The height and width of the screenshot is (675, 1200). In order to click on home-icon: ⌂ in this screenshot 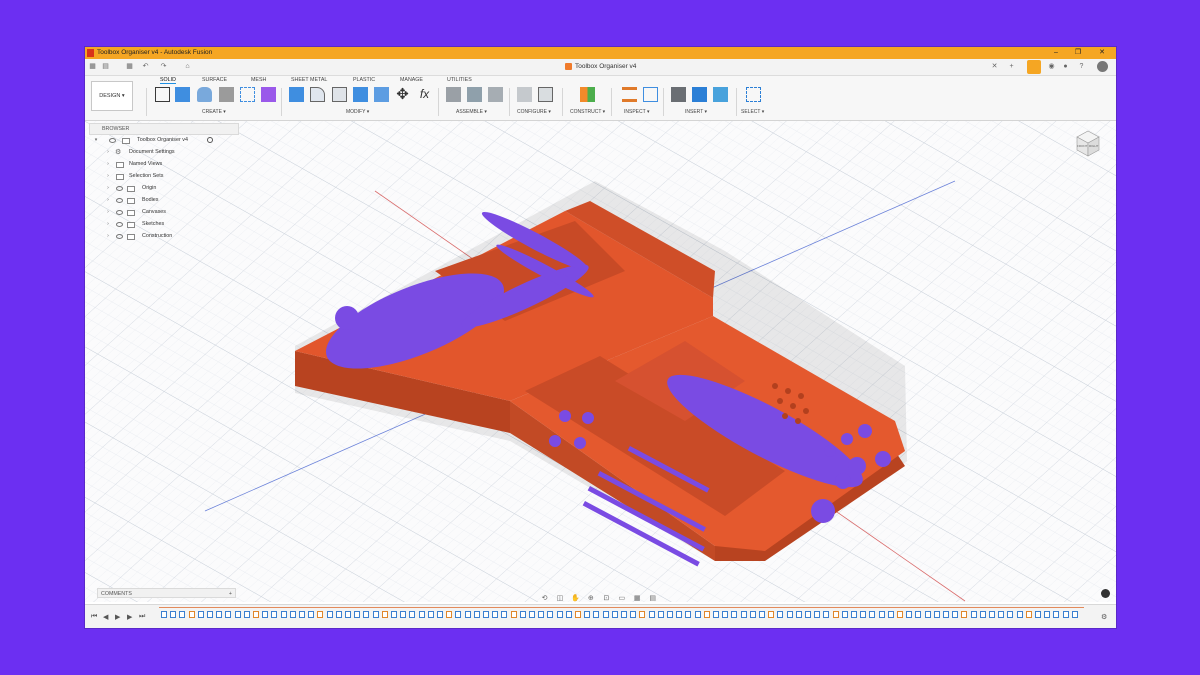, I will do `click(187, 66)`.